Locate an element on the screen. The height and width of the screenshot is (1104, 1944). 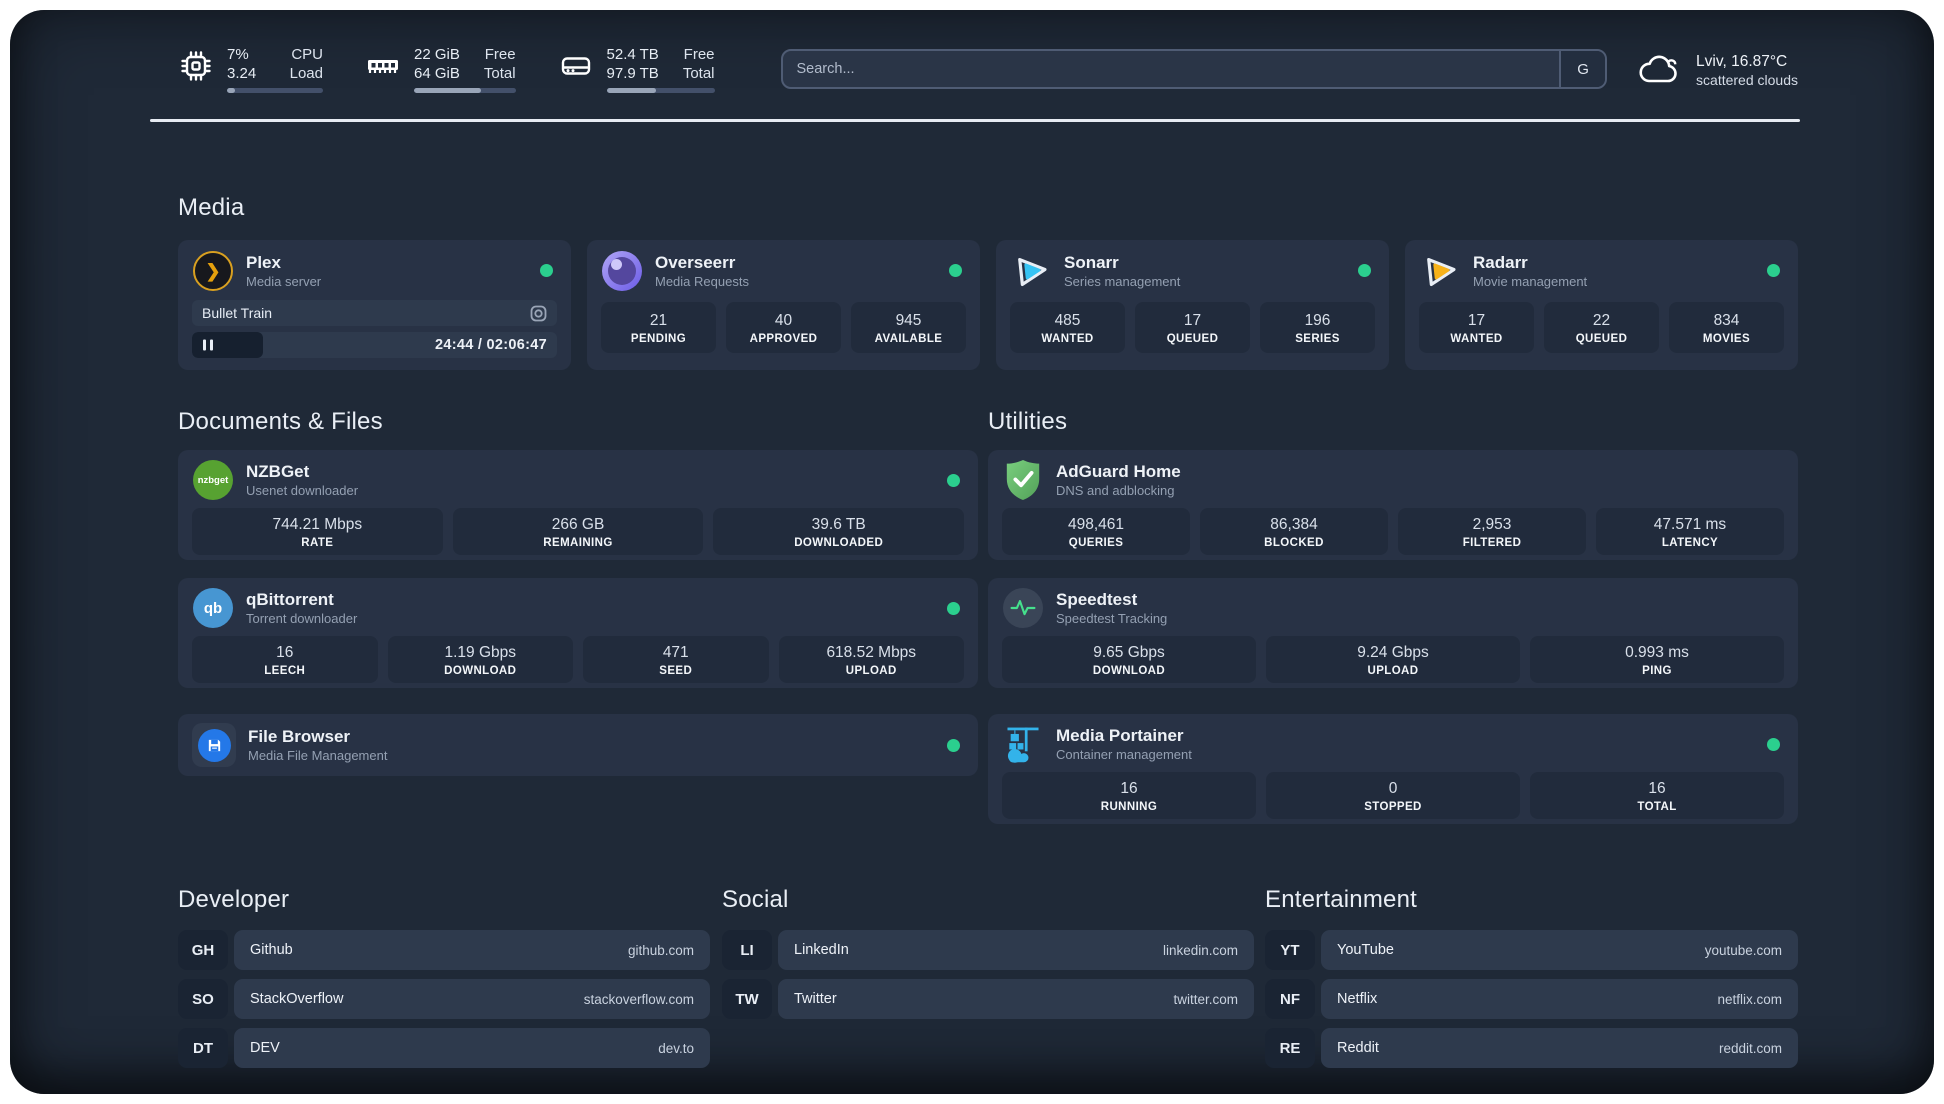
link-name: Reddit is located at coordinates (1358, 1048).